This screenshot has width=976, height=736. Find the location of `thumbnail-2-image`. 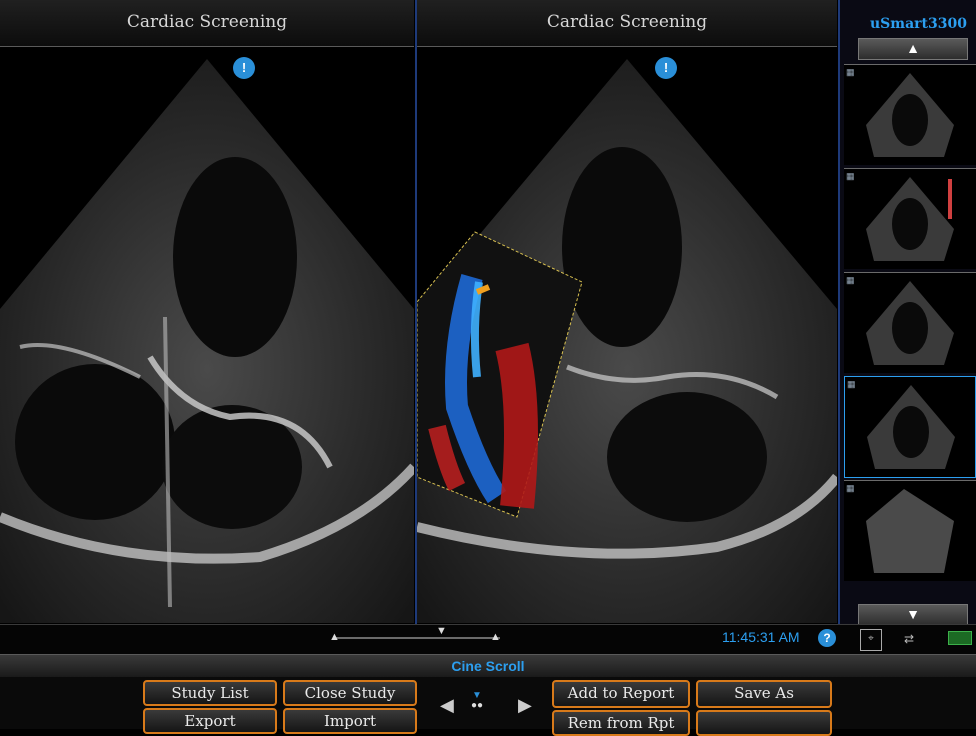

thumbnail-2-image is located at coordinates (910, 219).